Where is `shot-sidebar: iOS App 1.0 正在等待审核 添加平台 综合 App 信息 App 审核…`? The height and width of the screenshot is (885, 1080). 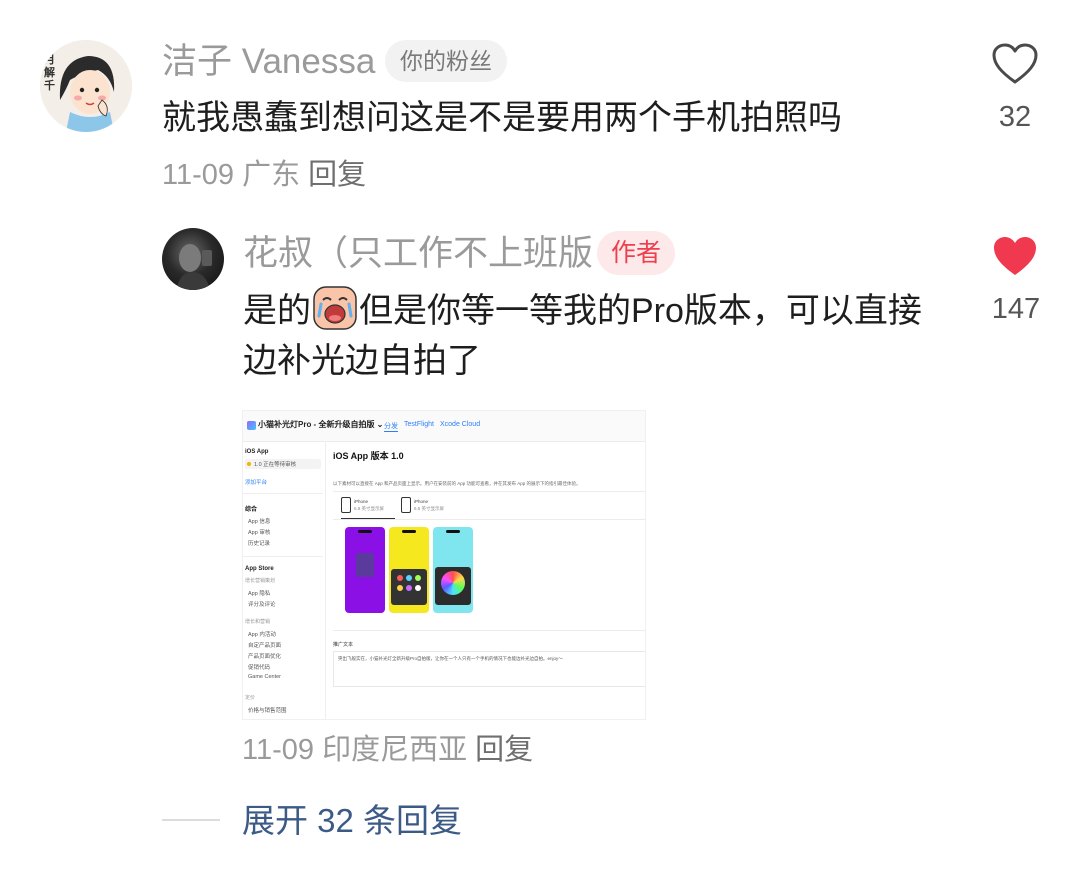
shot-sidebar: iOS App 1.0 正在等待审核 添加平台 综合 App 信息 App 审核… is located at coordinates (284, 580).